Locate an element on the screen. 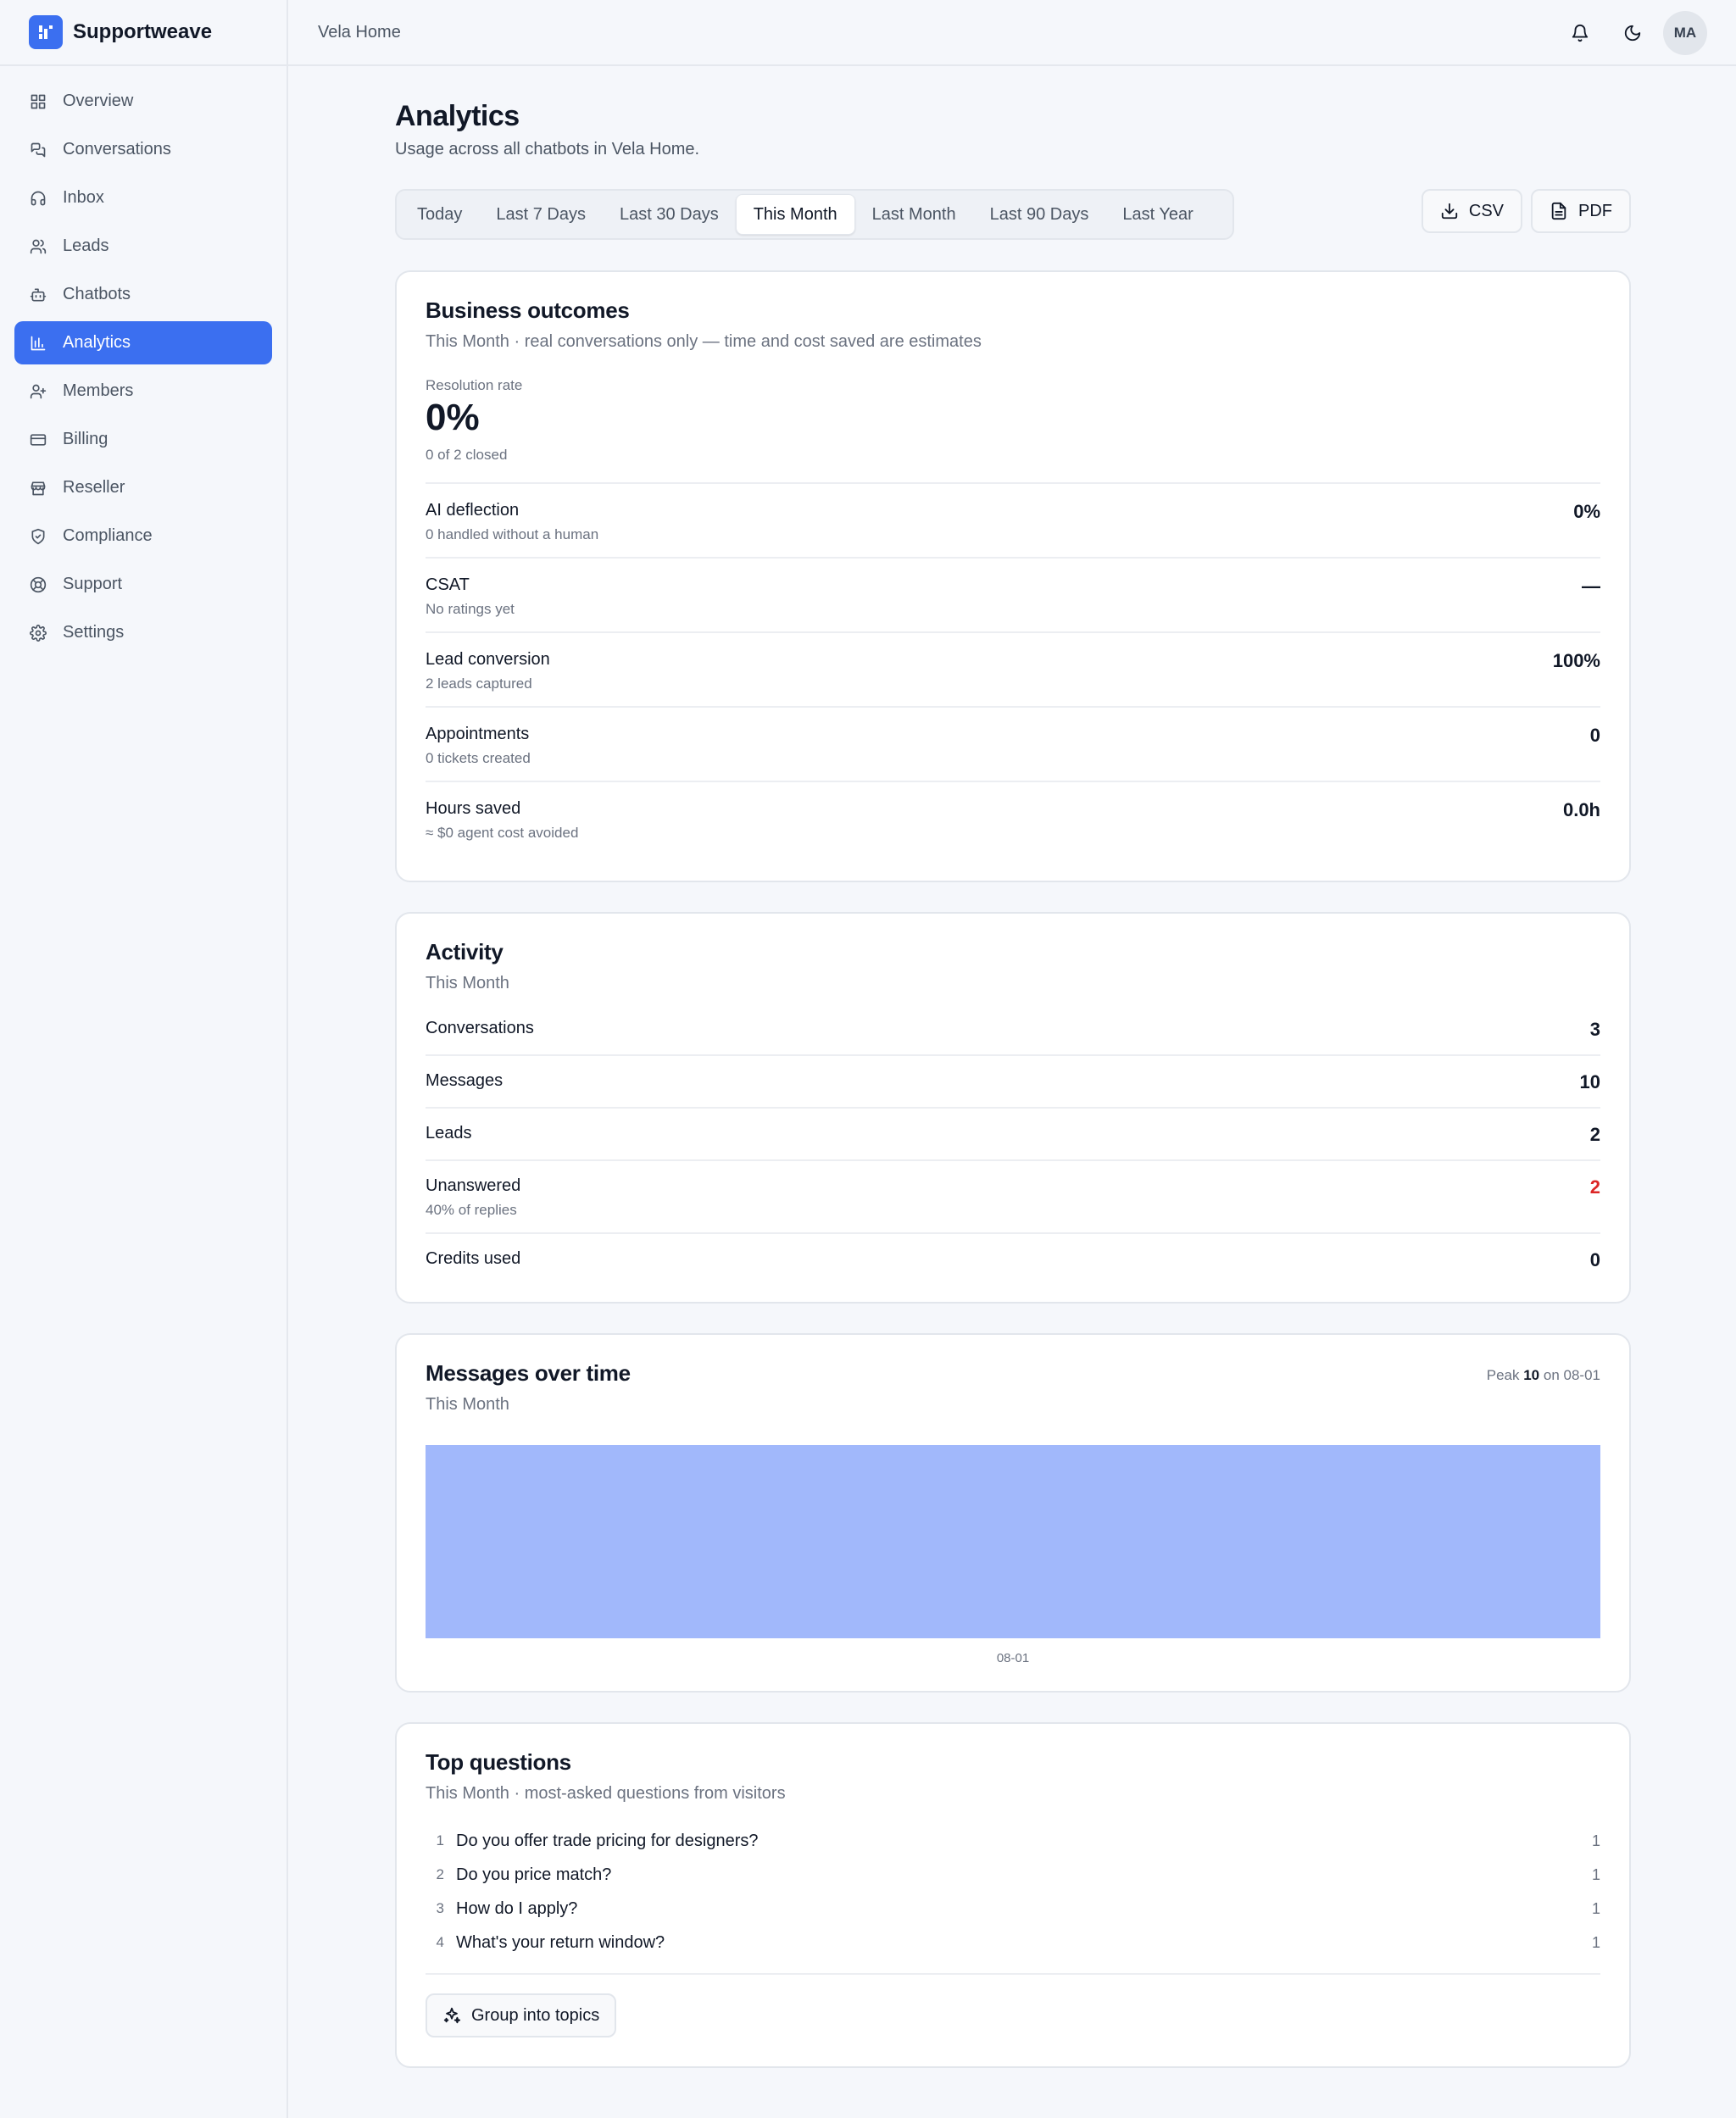 The height and width of the screenshot is (2118, 1736). activity-label: Leads is located at coordinates (449, 1133).